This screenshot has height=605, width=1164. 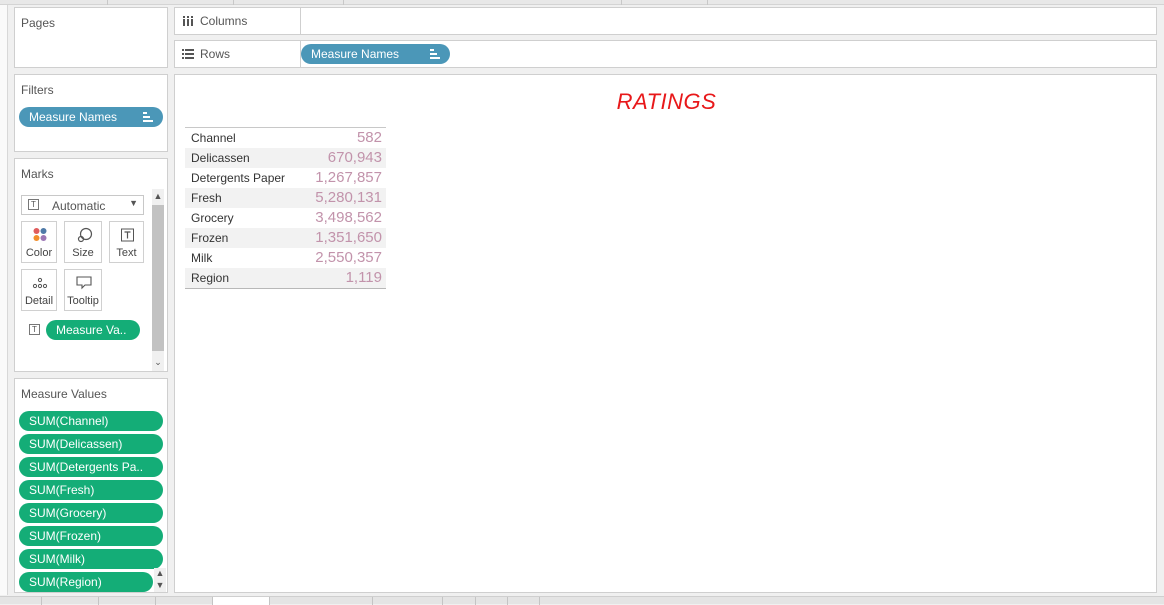 I want to click on color-button-label: Color, so click(x=39, y=253).